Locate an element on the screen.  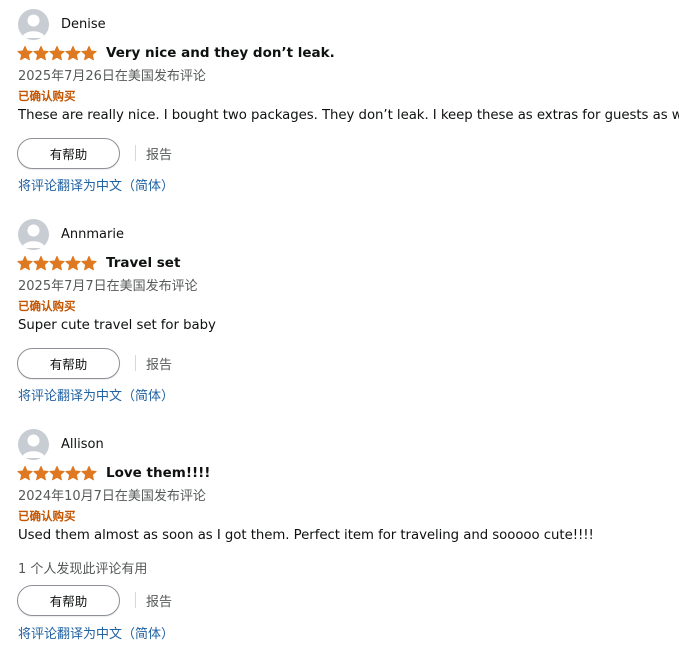
review-body: Super cute travel set for baby is located at coordinates (117, 325).